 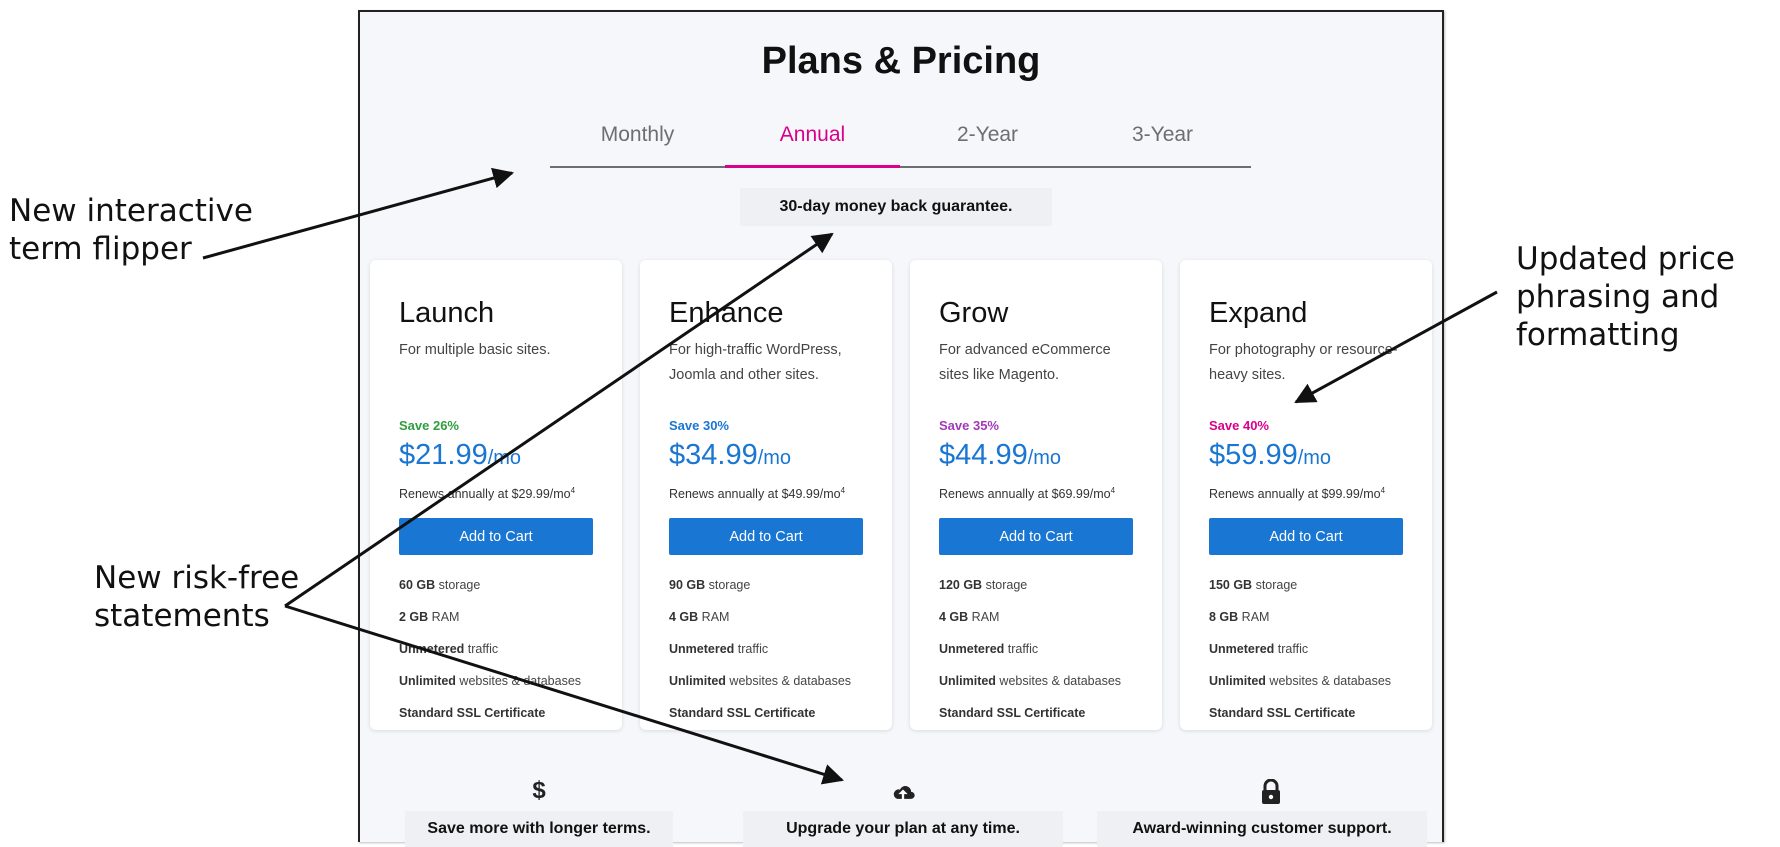 I want to click on arrow-to-upgrade, so click(x=564, y=694).